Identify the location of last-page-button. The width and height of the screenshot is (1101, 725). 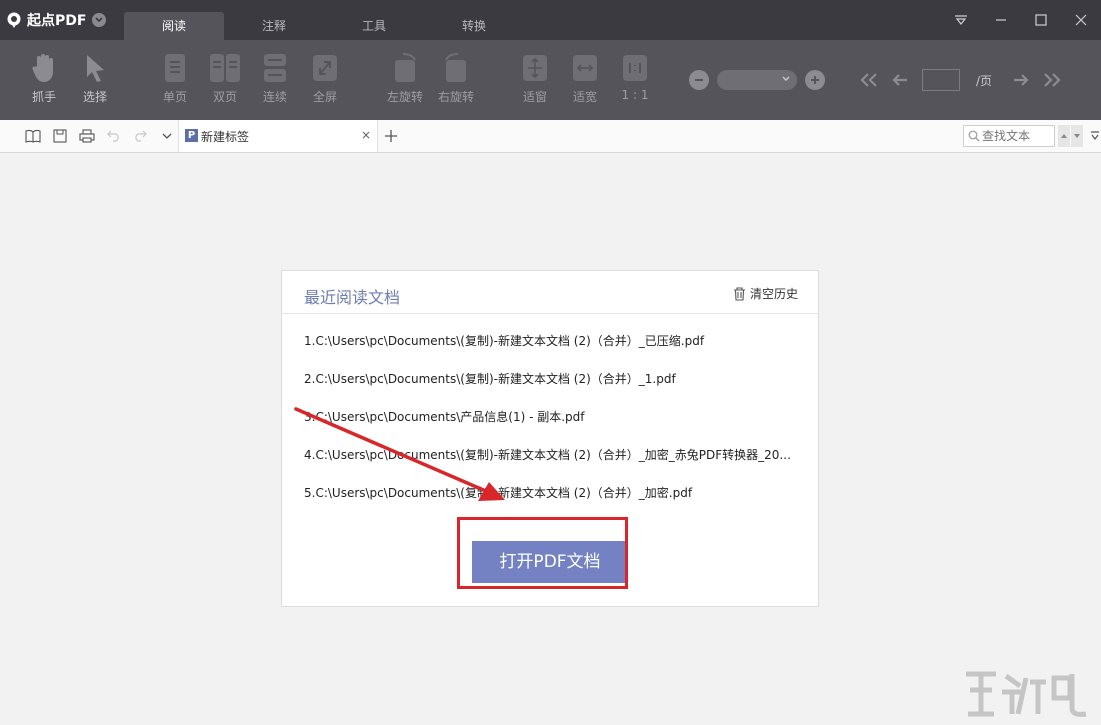
(1052, 80).